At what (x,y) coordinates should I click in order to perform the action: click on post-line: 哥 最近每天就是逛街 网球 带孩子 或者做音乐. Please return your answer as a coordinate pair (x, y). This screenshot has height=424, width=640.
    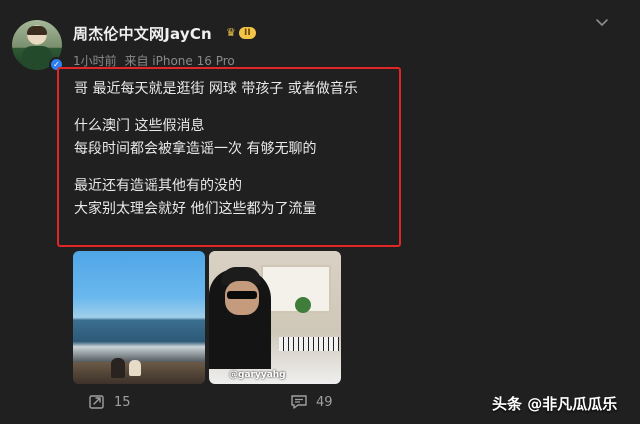
    Looking at the image, I should click on (216, 89).